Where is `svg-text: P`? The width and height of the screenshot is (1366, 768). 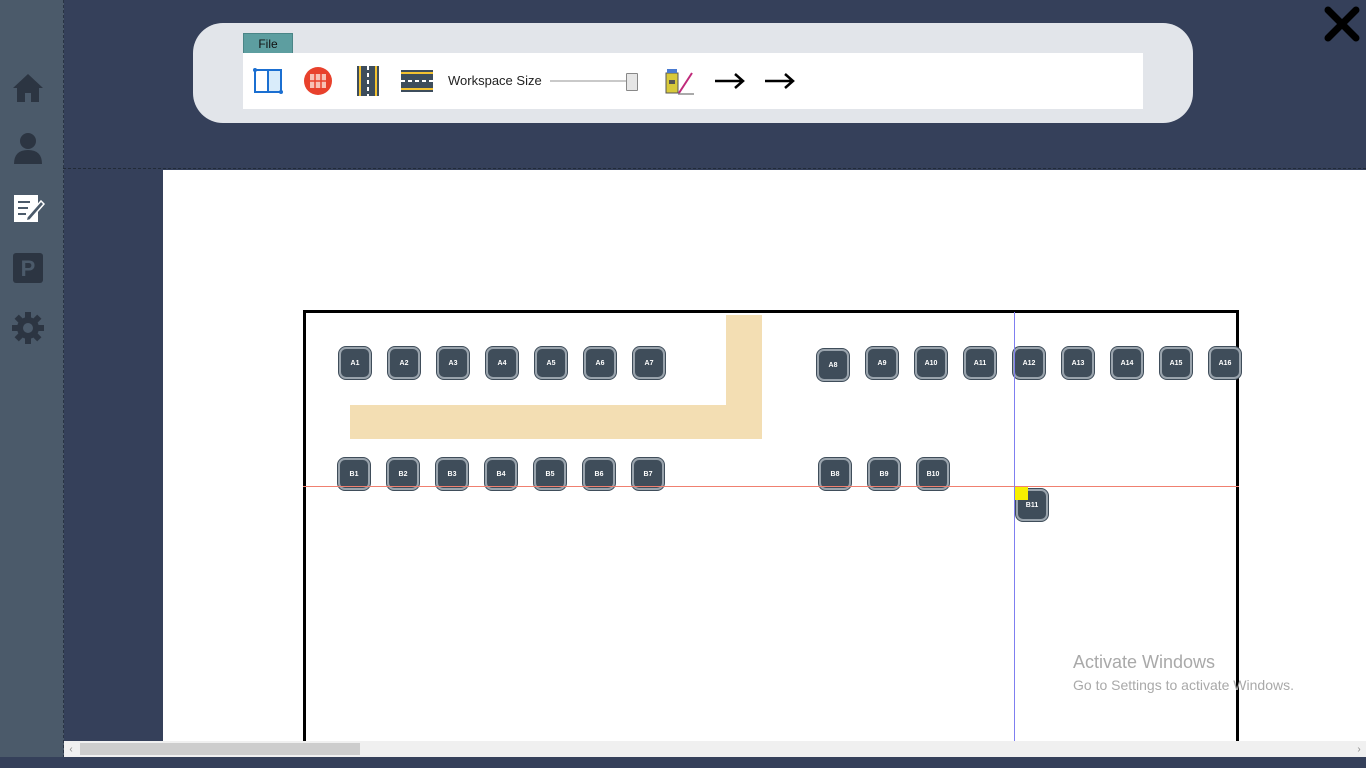 svg-text: P is located at coordinates (28, 268).